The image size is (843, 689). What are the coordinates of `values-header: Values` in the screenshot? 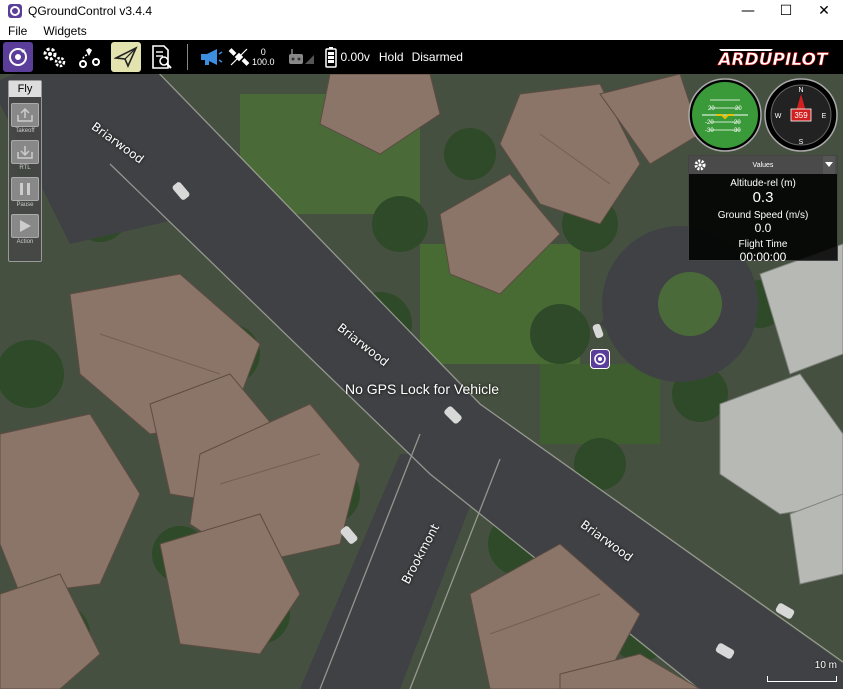 It's located at (763, 165).